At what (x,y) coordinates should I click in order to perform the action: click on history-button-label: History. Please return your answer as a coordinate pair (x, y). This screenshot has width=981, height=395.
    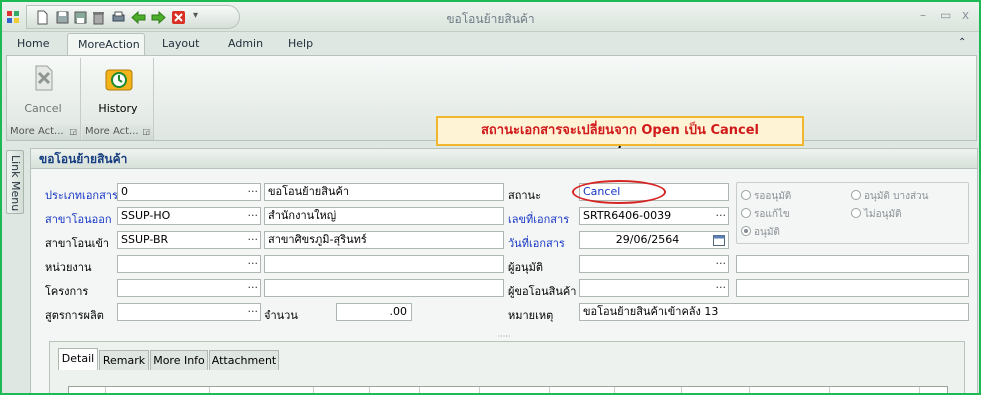
    Looking at the image, I should click on (118, 108).